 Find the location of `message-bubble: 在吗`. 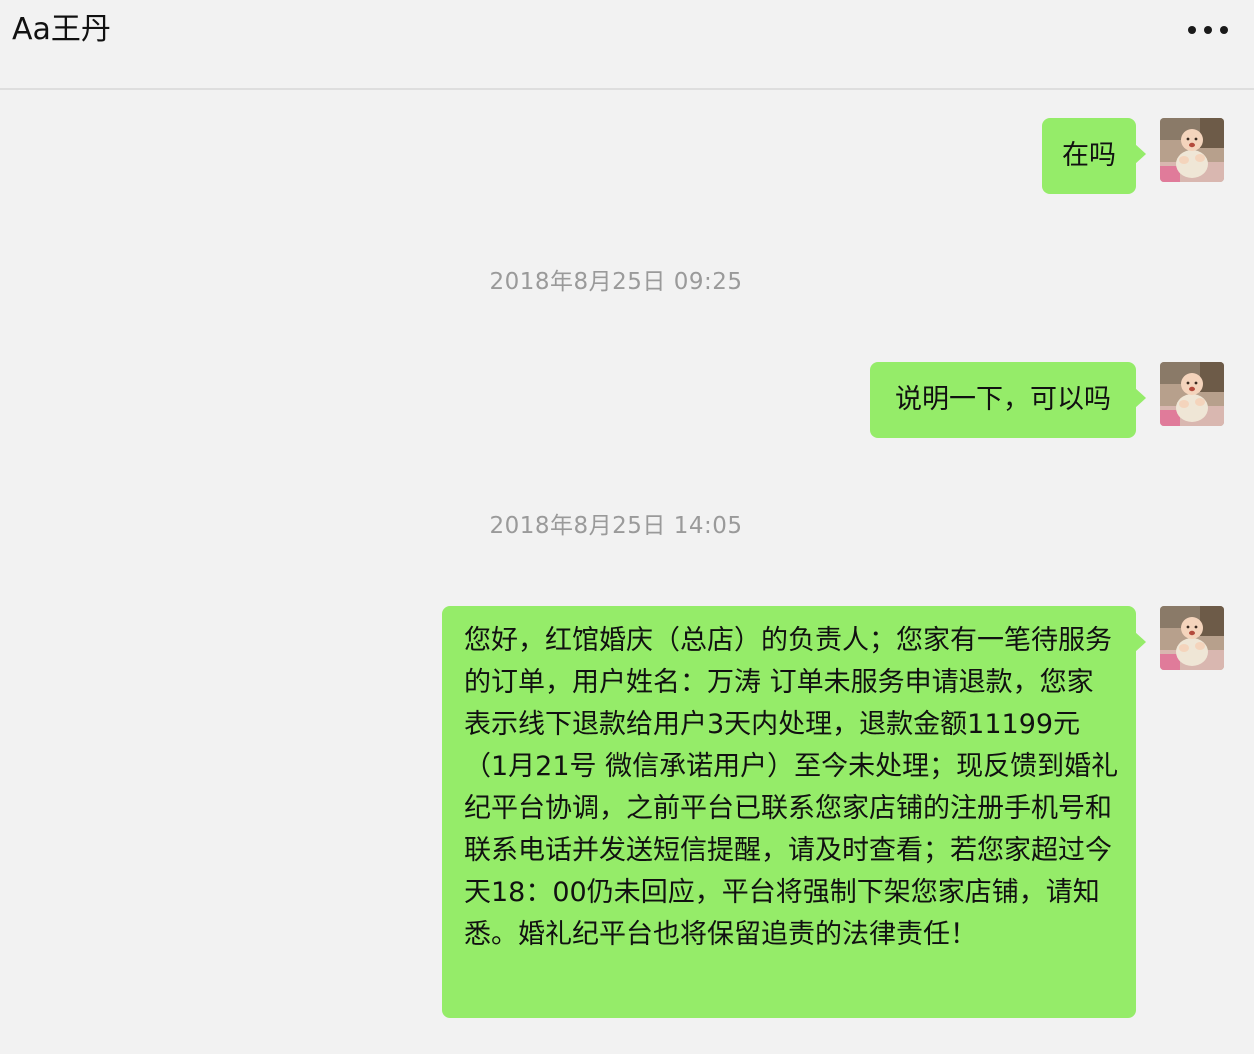

message-bubble: 在吗 is located at coordinates (1094, 156).